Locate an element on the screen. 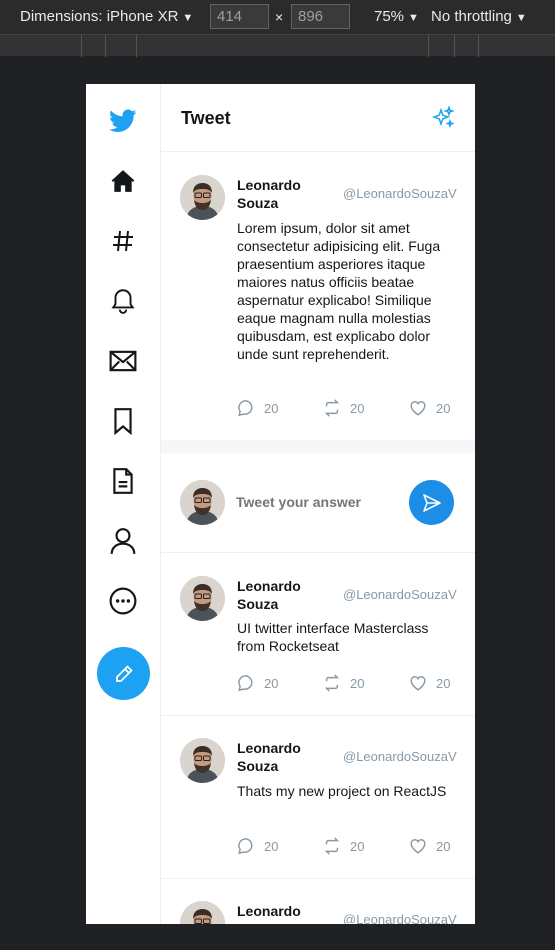 Image resolution: width=555 pixels, height=950 pixels. reply-box is located at coordinates (318, 503).